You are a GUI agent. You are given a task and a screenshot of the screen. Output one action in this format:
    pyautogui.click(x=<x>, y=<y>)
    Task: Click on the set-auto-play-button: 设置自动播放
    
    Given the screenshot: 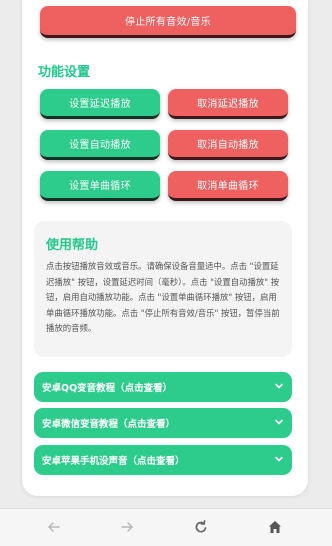 What is the action you would take?
    pyautogui.click(x=100, y=145)
    